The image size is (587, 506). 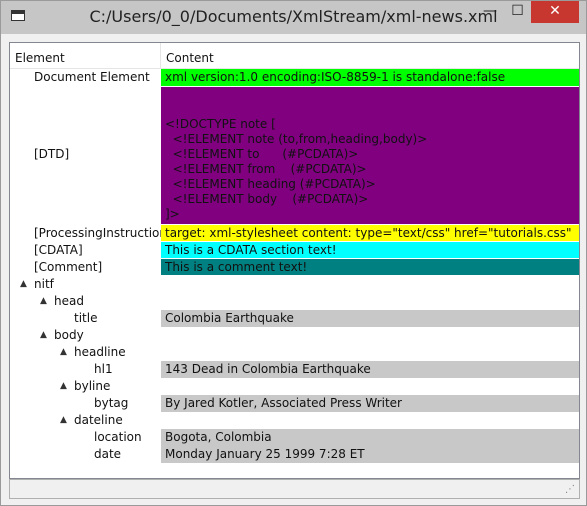 I want to click on tree-row-location: location Bogota, Colombia, so click(x=294, y=437).